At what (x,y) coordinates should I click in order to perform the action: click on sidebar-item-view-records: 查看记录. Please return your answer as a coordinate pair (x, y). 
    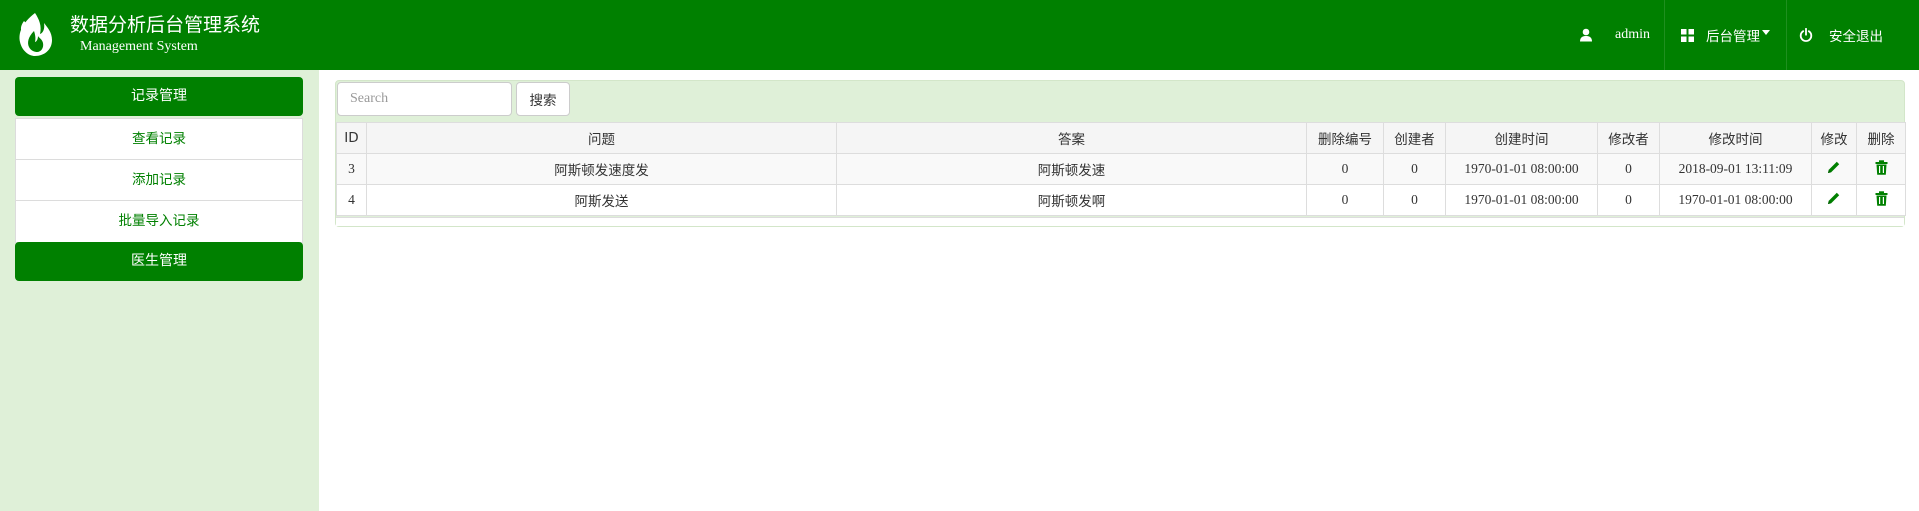
    Looking at the image, I should click on (159, 139).